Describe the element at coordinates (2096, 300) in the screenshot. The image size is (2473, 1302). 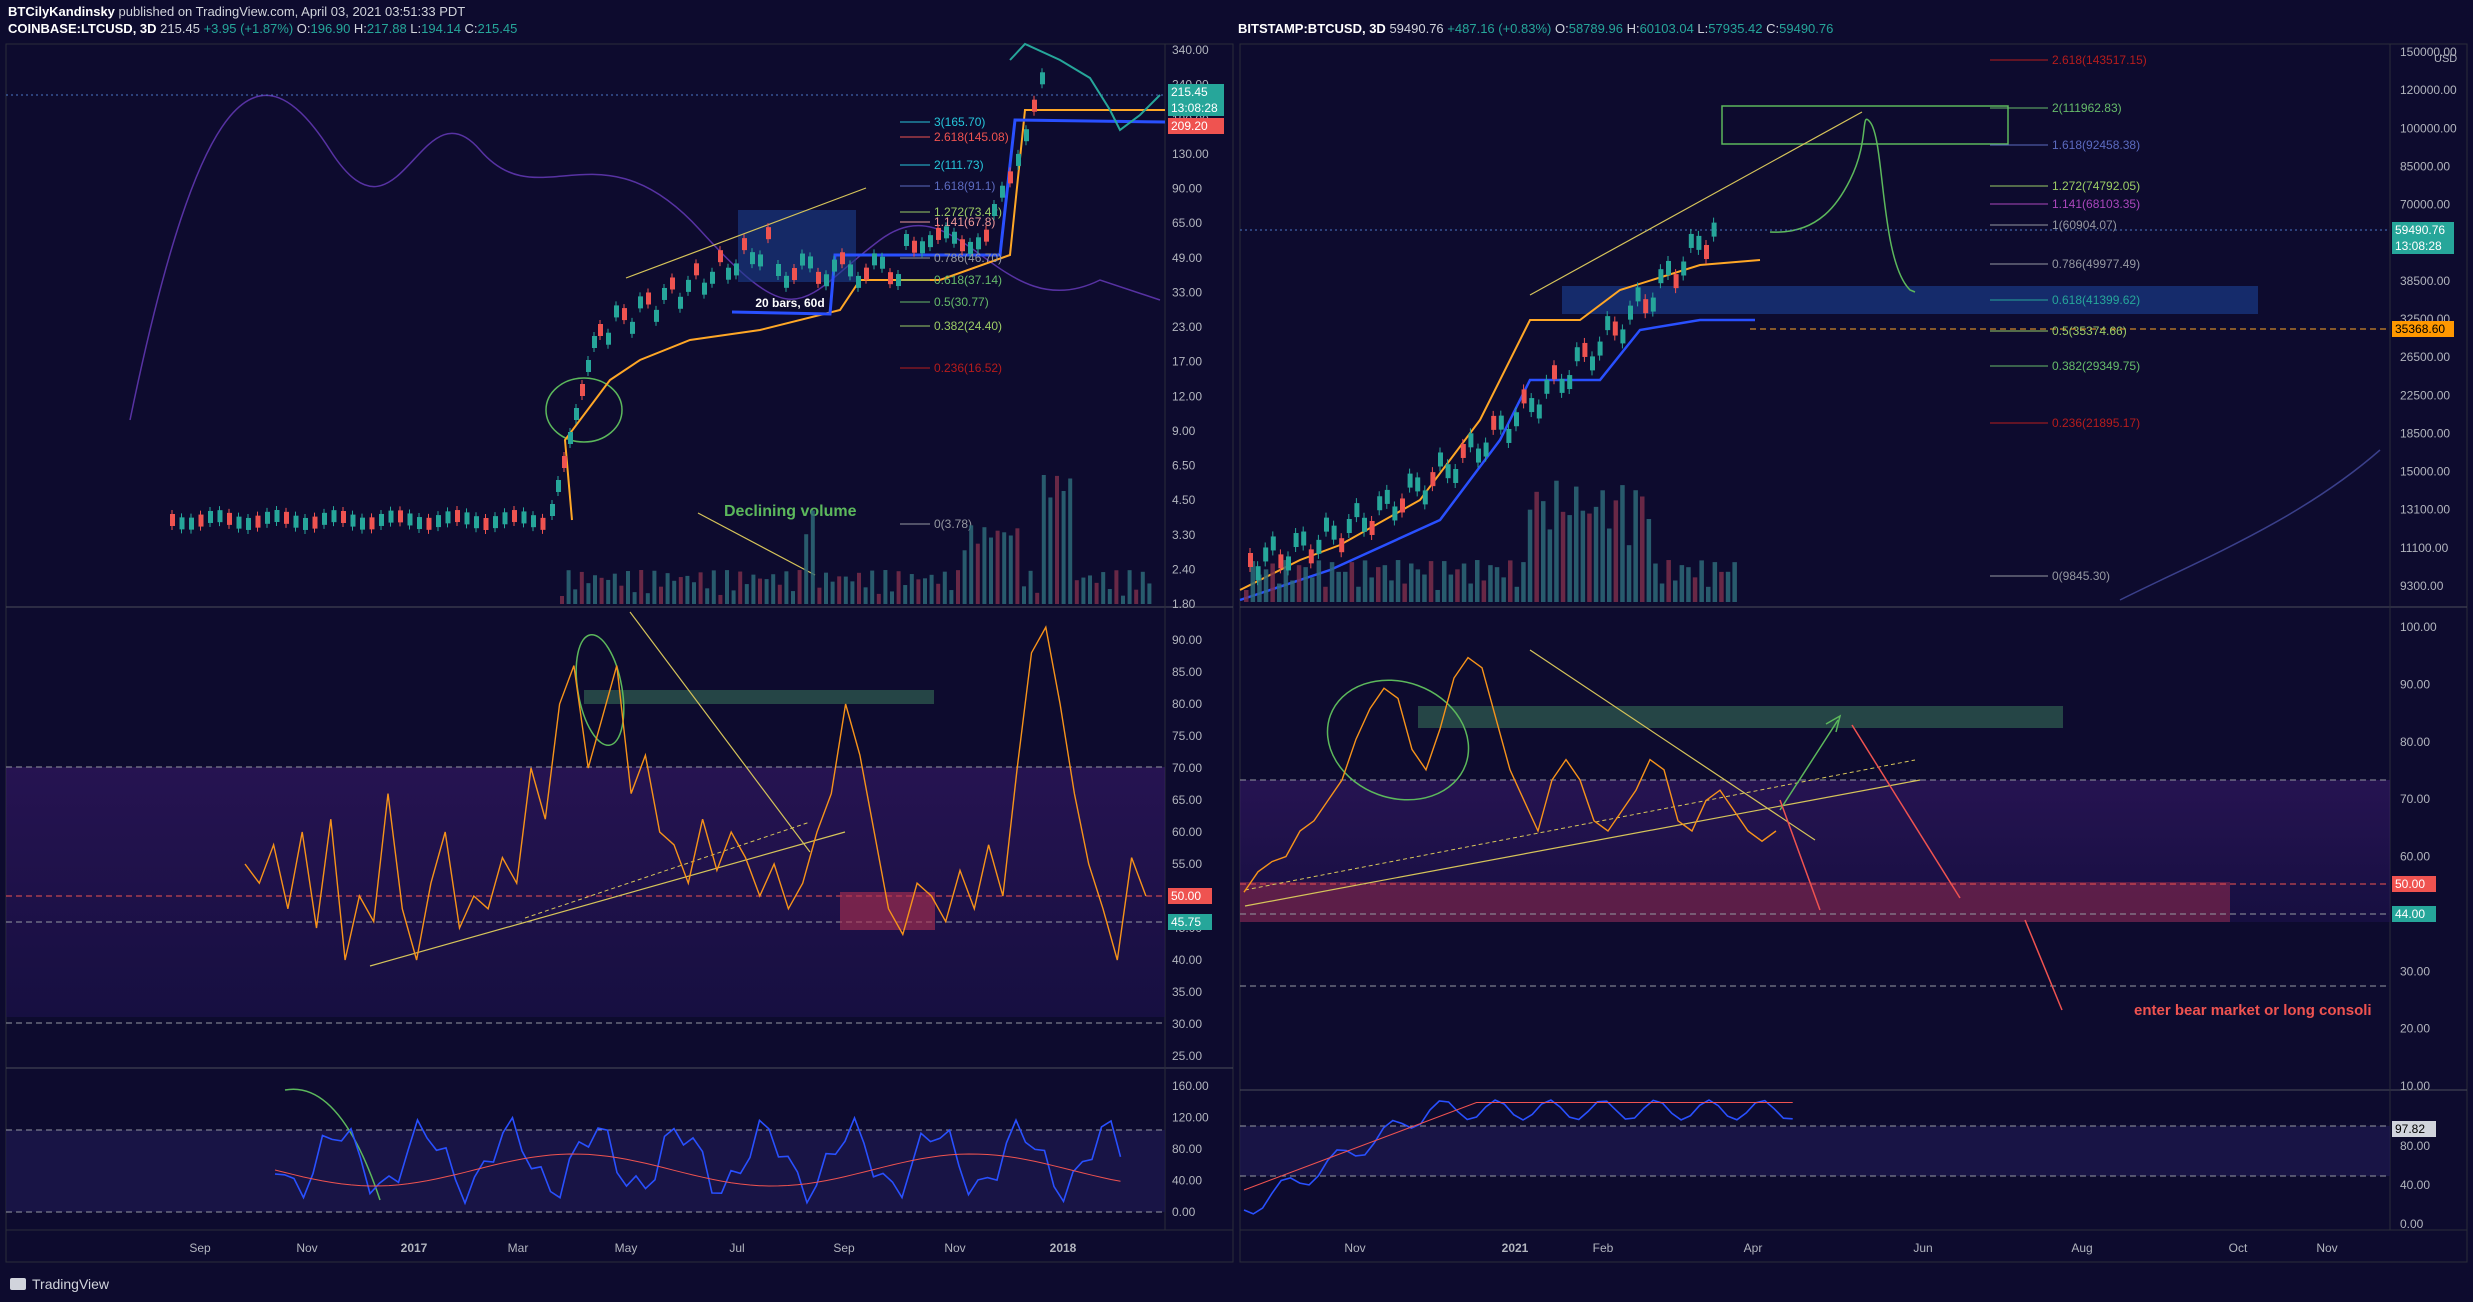
I see `right-fib-label: 0.618(41399.62)` at that location.